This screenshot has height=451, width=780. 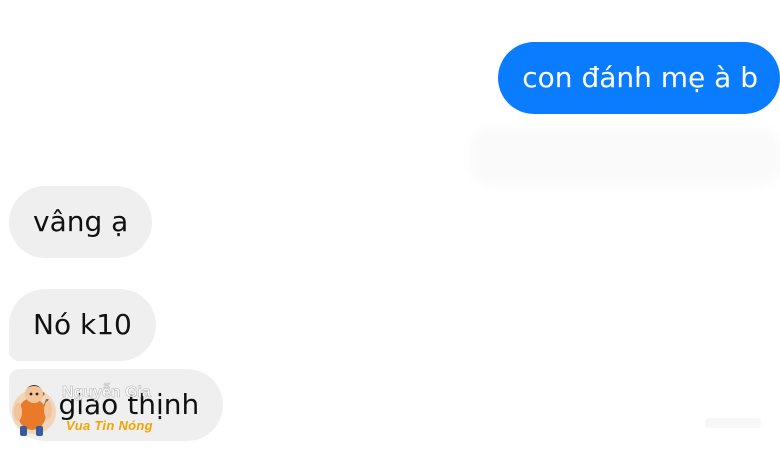 What do you see at coordinates (34, 410) in the screenshot?
I see `cartoon-mascot-icon` at bounding box center [34, 410].